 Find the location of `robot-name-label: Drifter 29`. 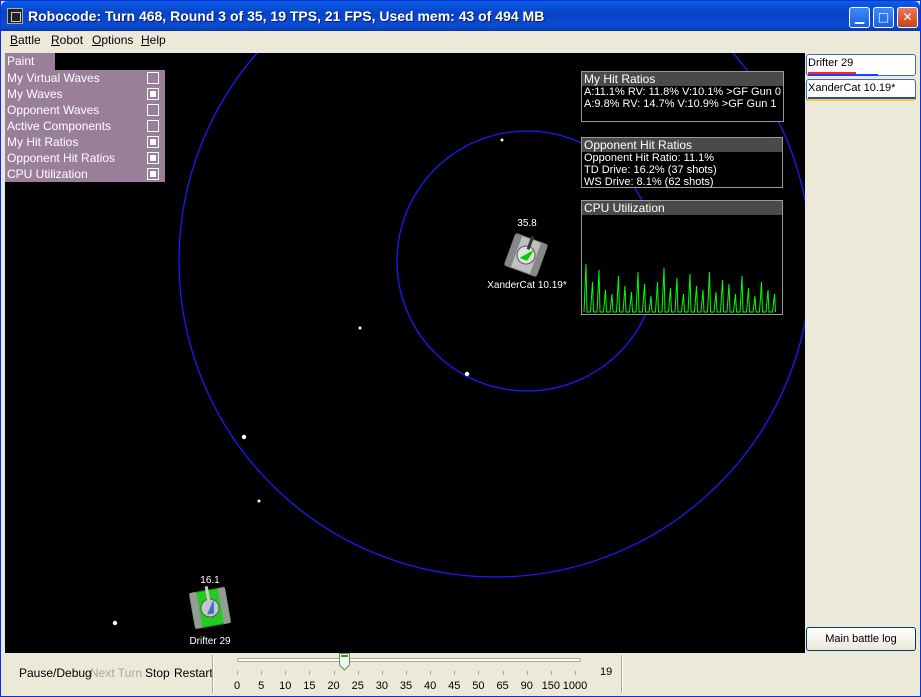

robot-name-label: Drifter 29 is located at coordinates (210, 641).